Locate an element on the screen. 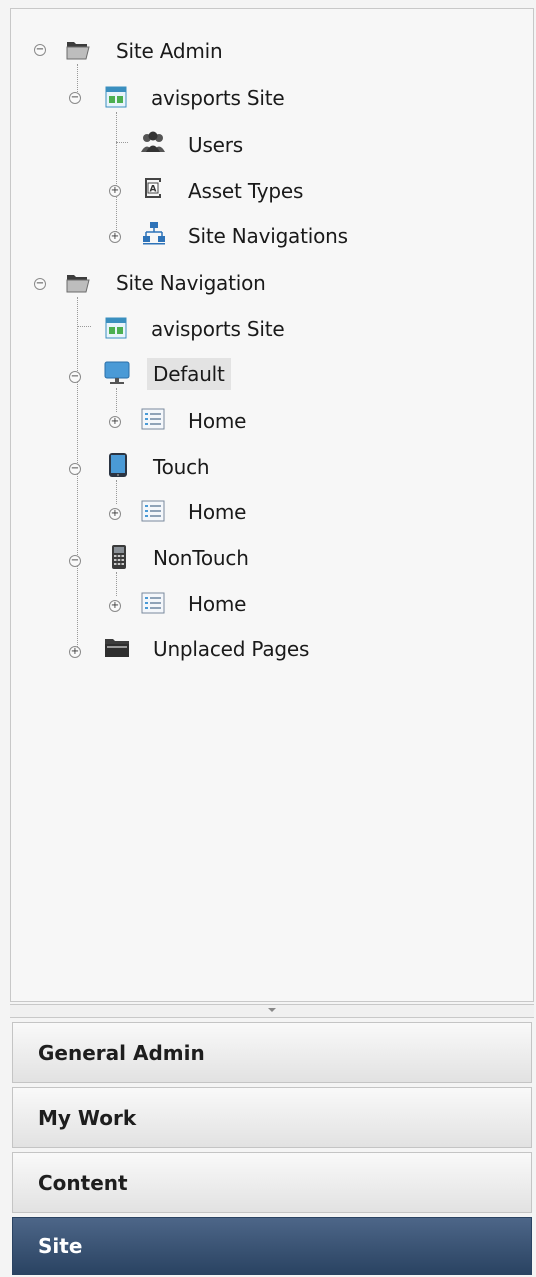 This screenshot has width=536, height=1277. tree-label-avisports-site-2: avisports Site is located at coordinates (218, 329).